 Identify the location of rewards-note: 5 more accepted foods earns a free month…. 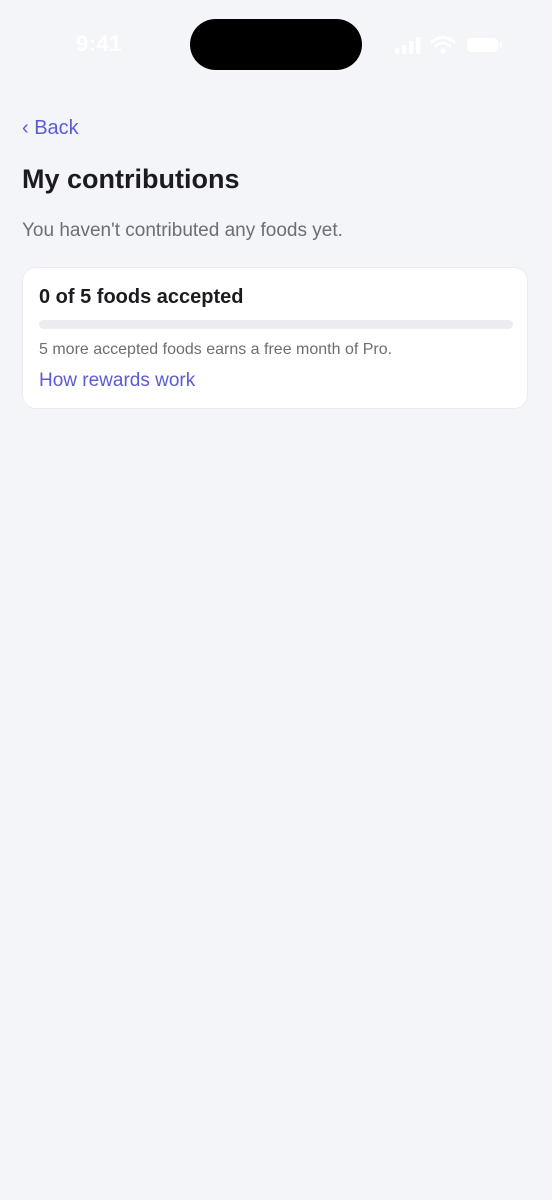
(216, 349).